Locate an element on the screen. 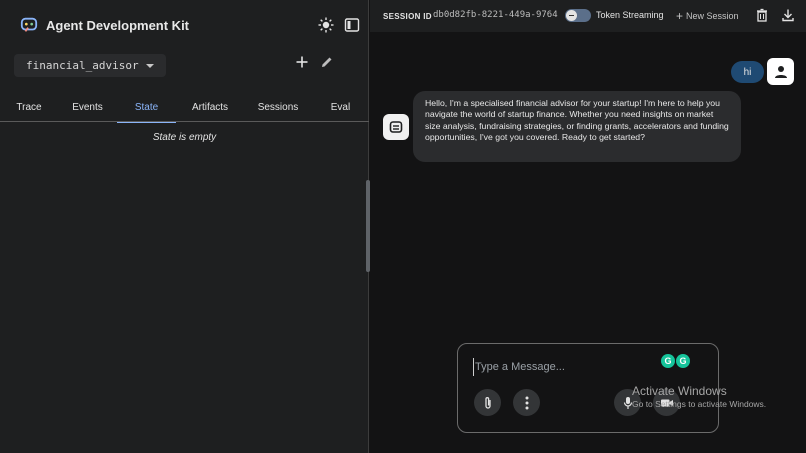  user-message-text: hi is located at coordinates (747, 72).